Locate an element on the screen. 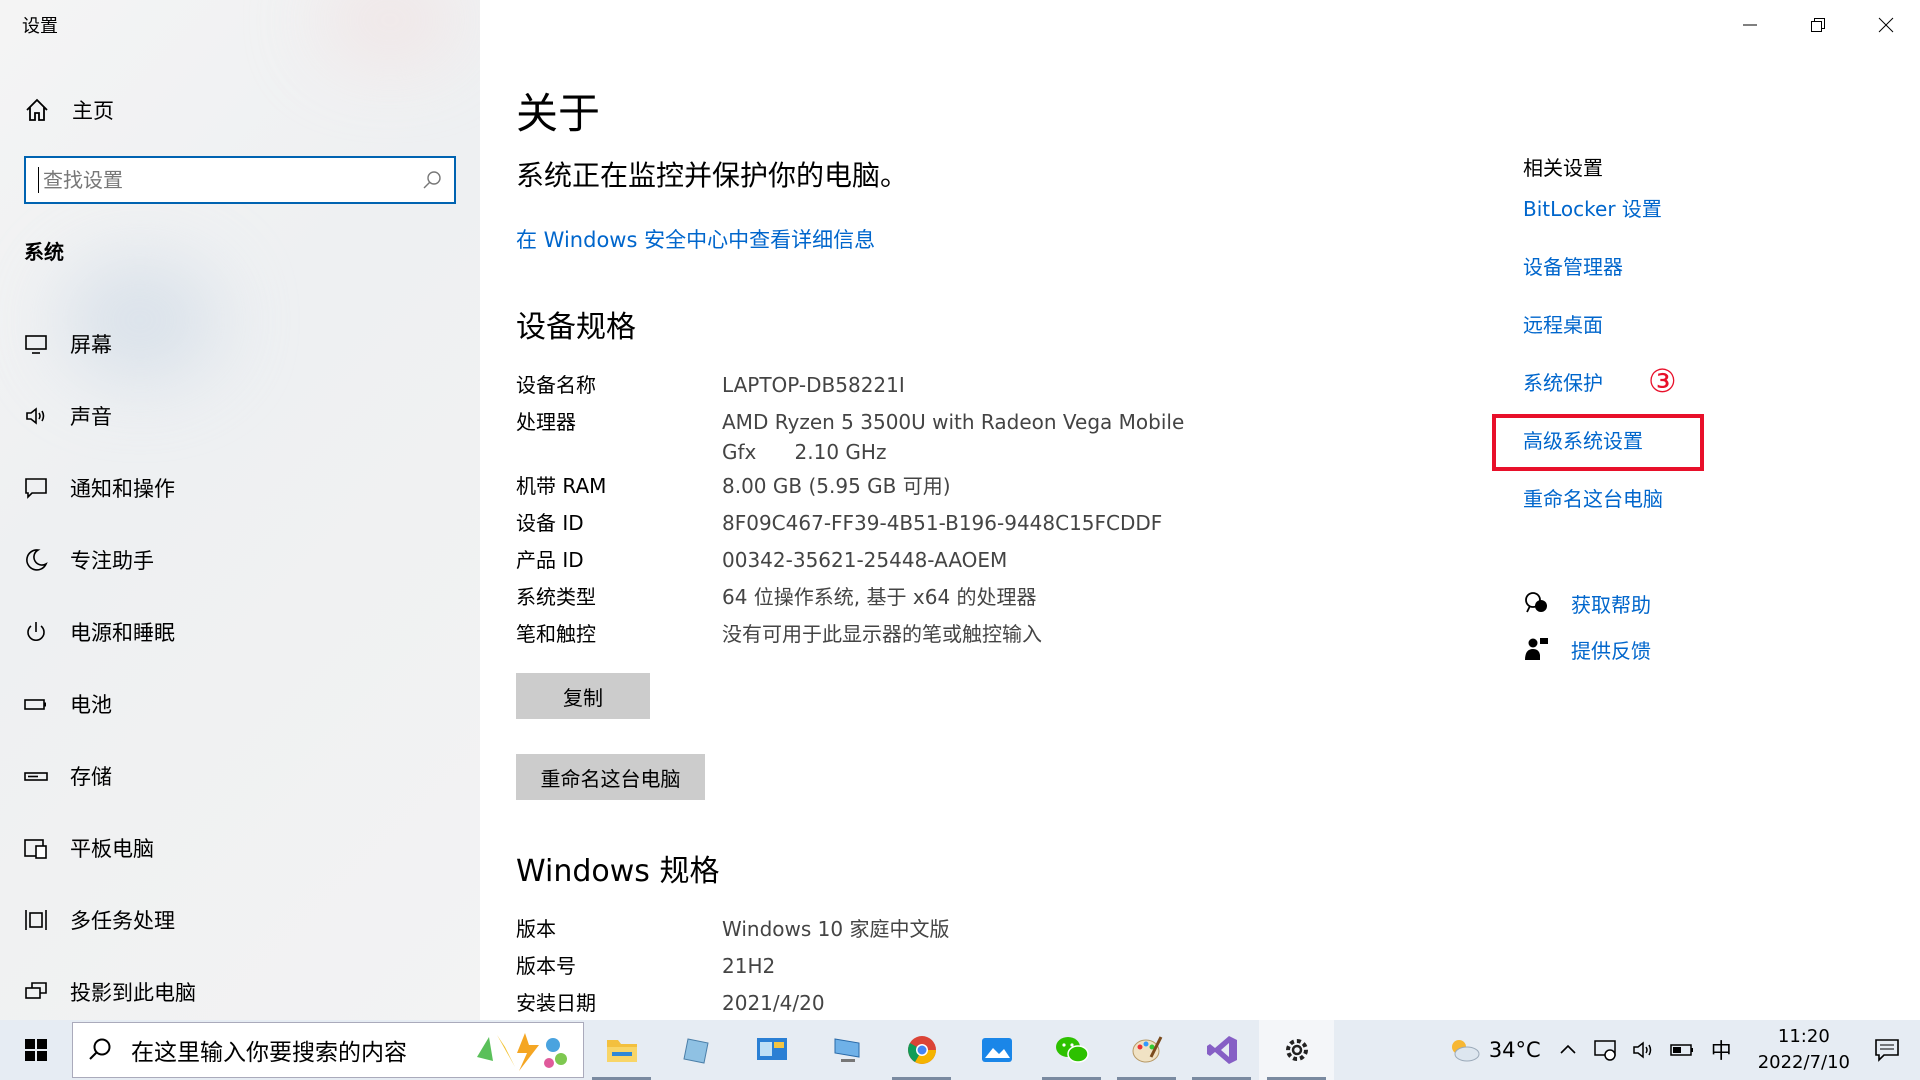  paint-icon is located at coordinates (1147, 1049).